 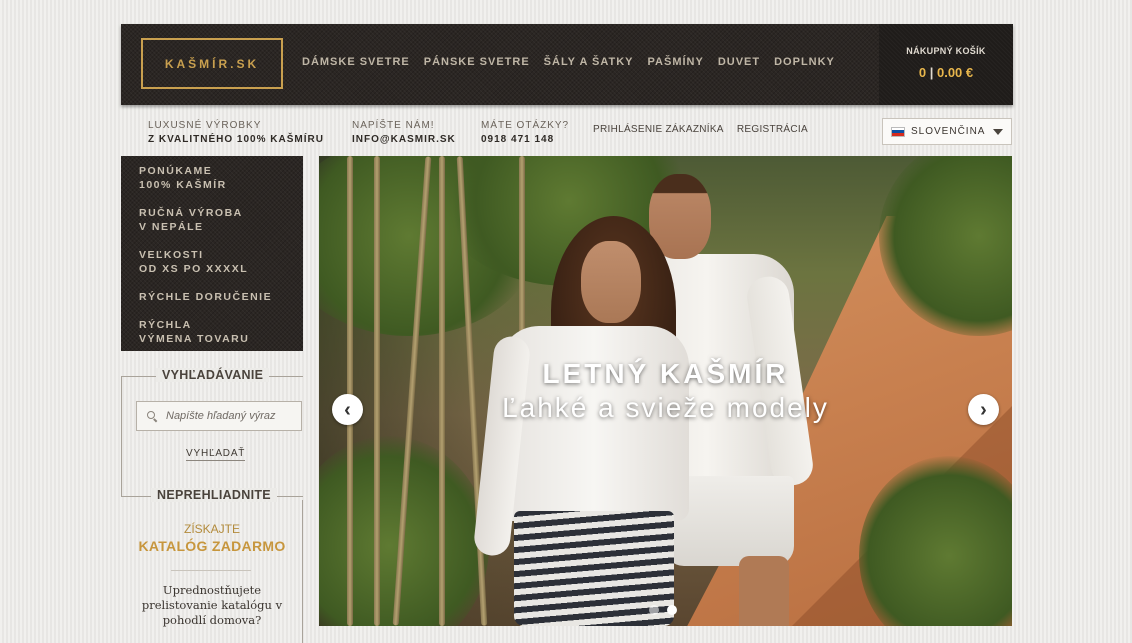 I want to click on language-label: SLOVENČINA, so click(x=948, y=131).